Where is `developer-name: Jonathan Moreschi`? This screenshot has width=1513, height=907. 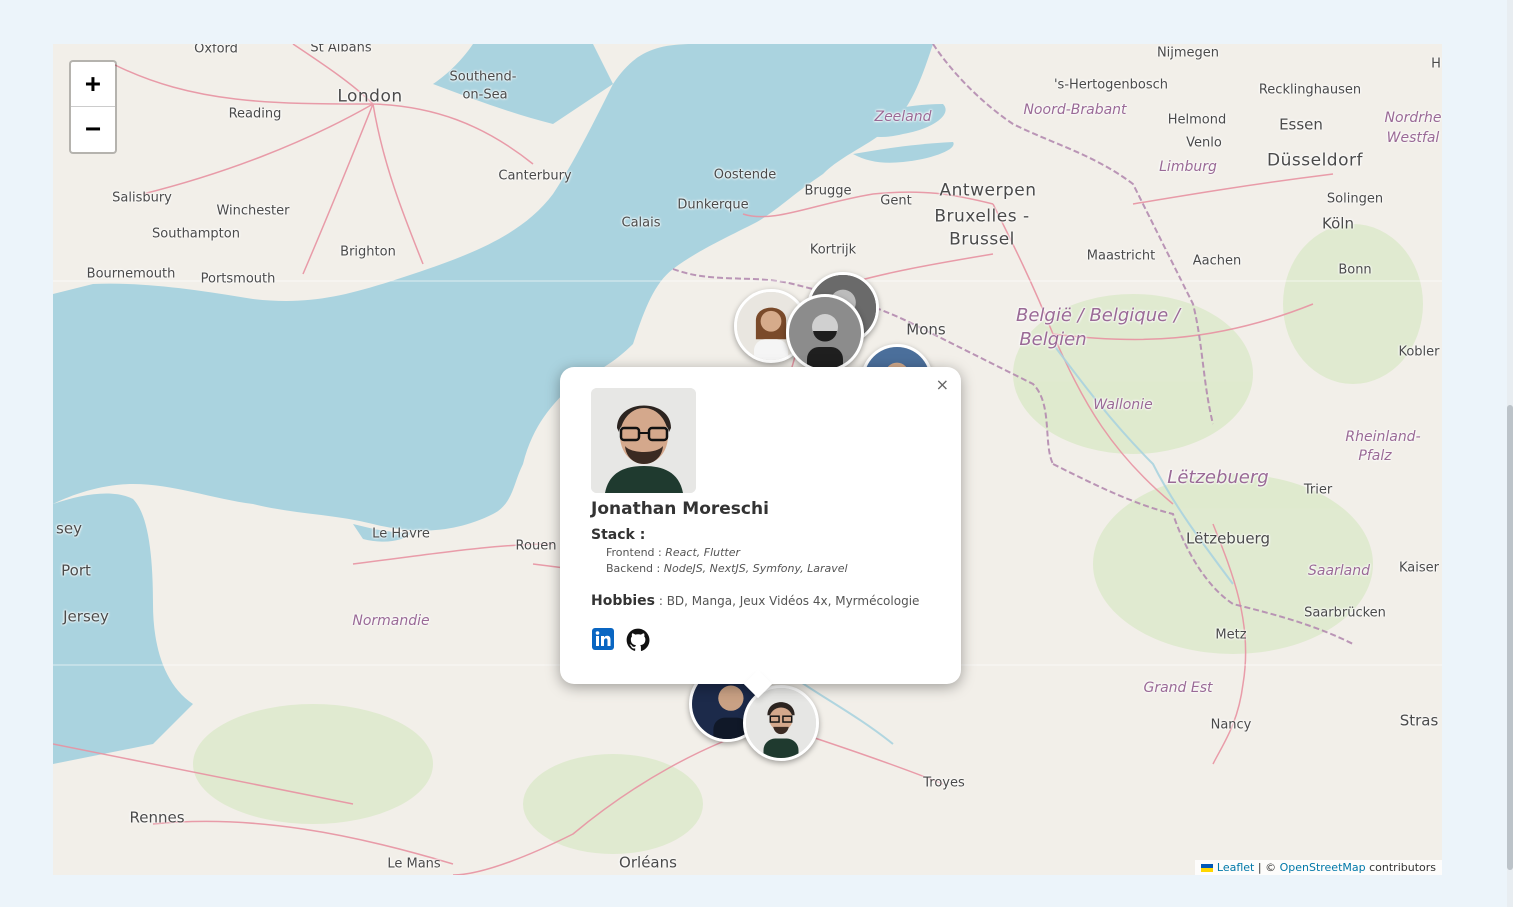
developer-name: Jonathan Moreschi is located at coordinates (680, 509).